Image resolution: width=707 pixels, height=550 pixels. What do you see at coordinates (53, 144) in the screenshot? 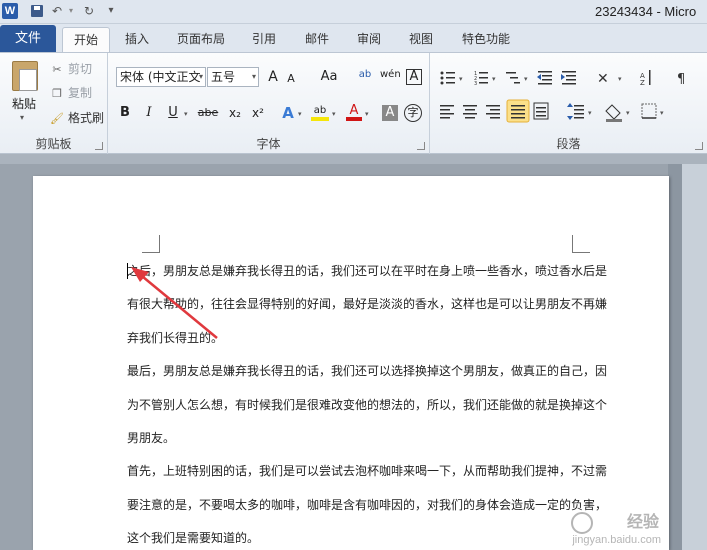
I see `clipboard-group-label: 剪贴板` at bounding box center [53, 144].